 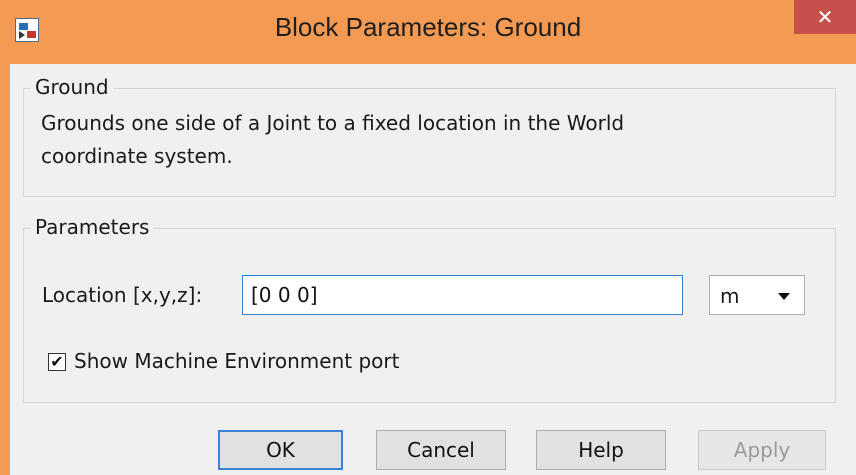 I want to click on cancel-button: Cancel, so click(x=441, y=450).